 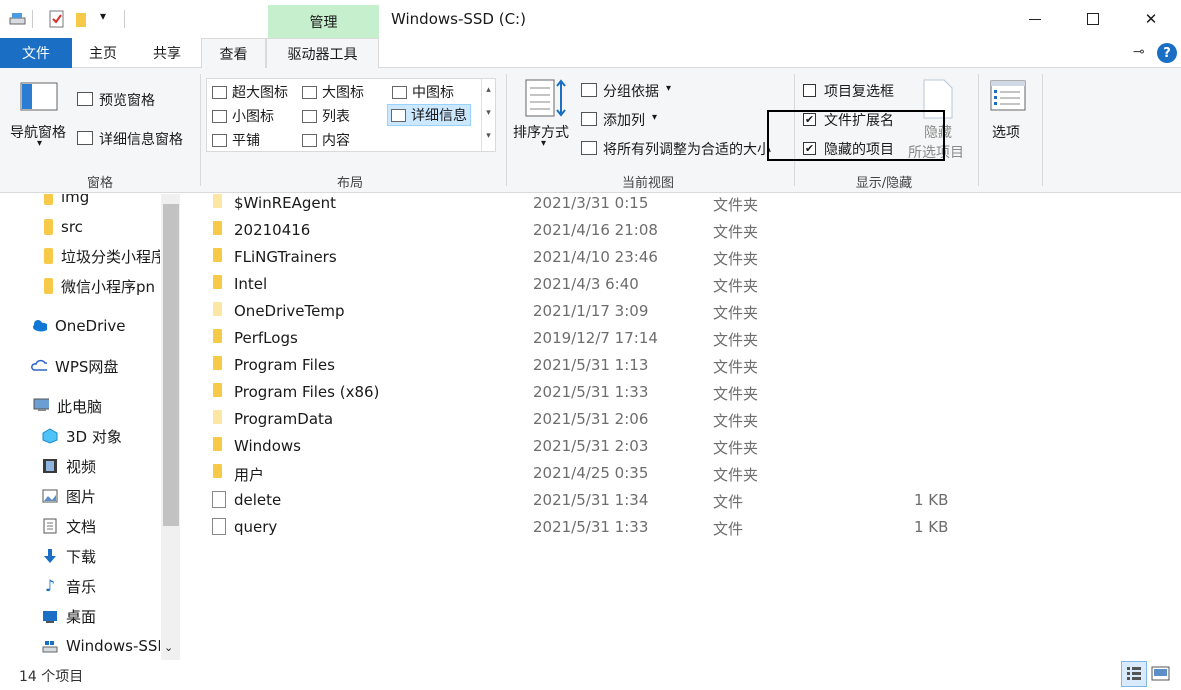 I want to click on table-row: FLiNGTrainers 2021/4/10 23:46 文件夹, so click(x=683, y=257).